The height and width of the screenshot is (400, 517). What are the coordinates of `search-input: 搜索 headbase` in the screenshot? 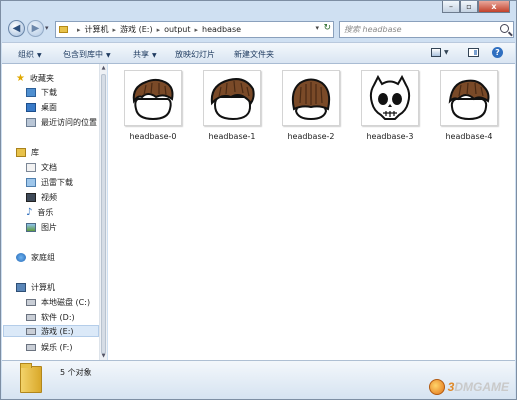 It's located at (426, 29).